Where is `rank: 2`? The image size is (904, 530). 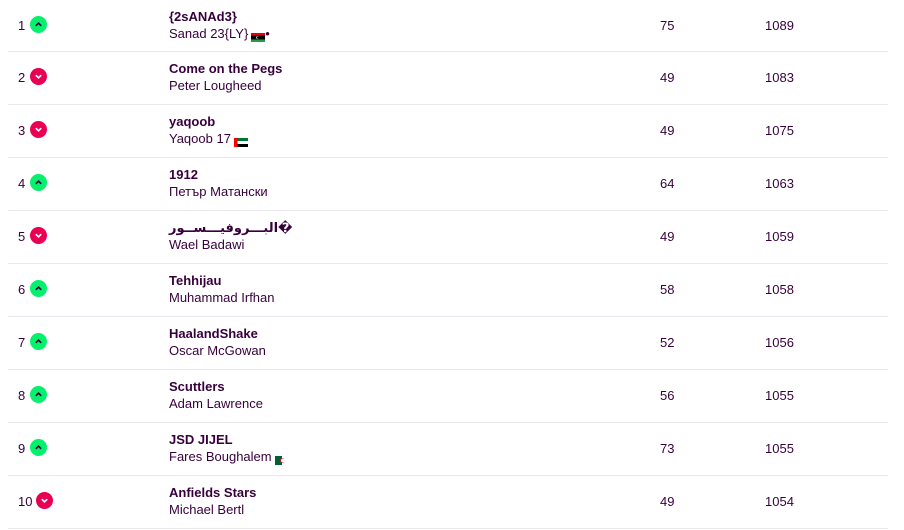
rank: 2 is located at coordinates (22, 77).